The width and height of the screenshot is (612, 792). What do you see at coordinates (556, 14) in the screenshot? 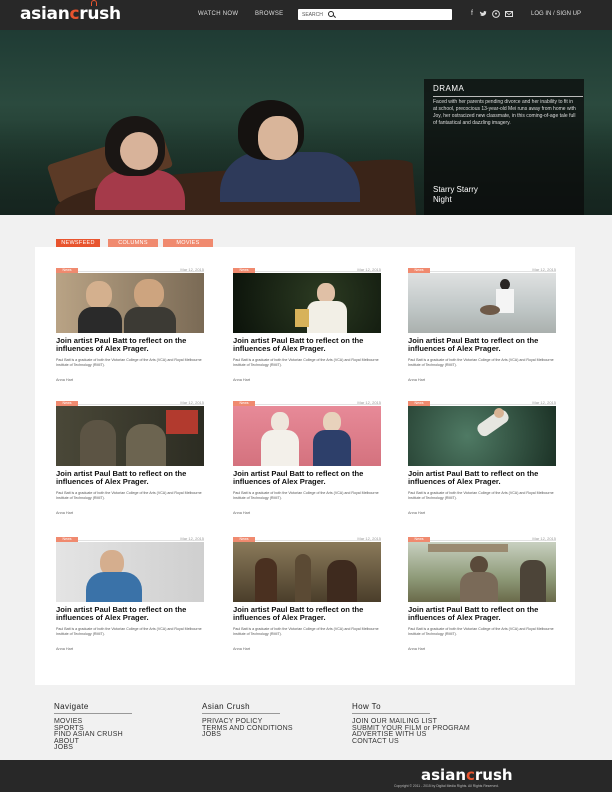
I see `login-signup-link: LOG IN / SIGN UP` at bounding box center [556, 14].